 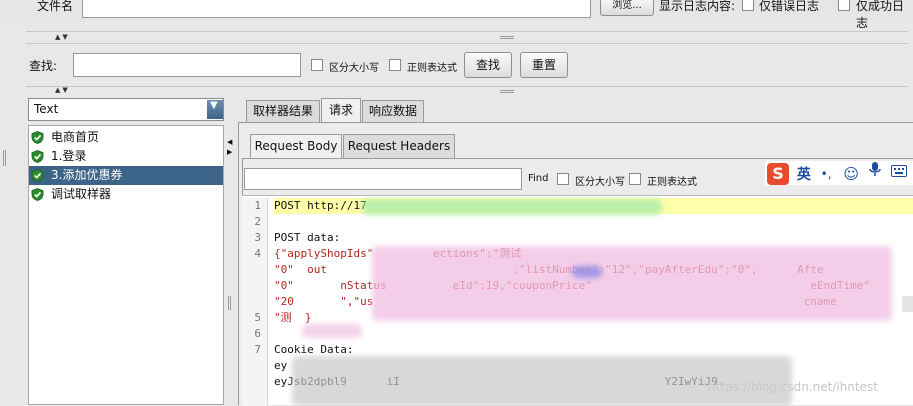 I want to click on regex-checkbox, so click(x=395, y=65).